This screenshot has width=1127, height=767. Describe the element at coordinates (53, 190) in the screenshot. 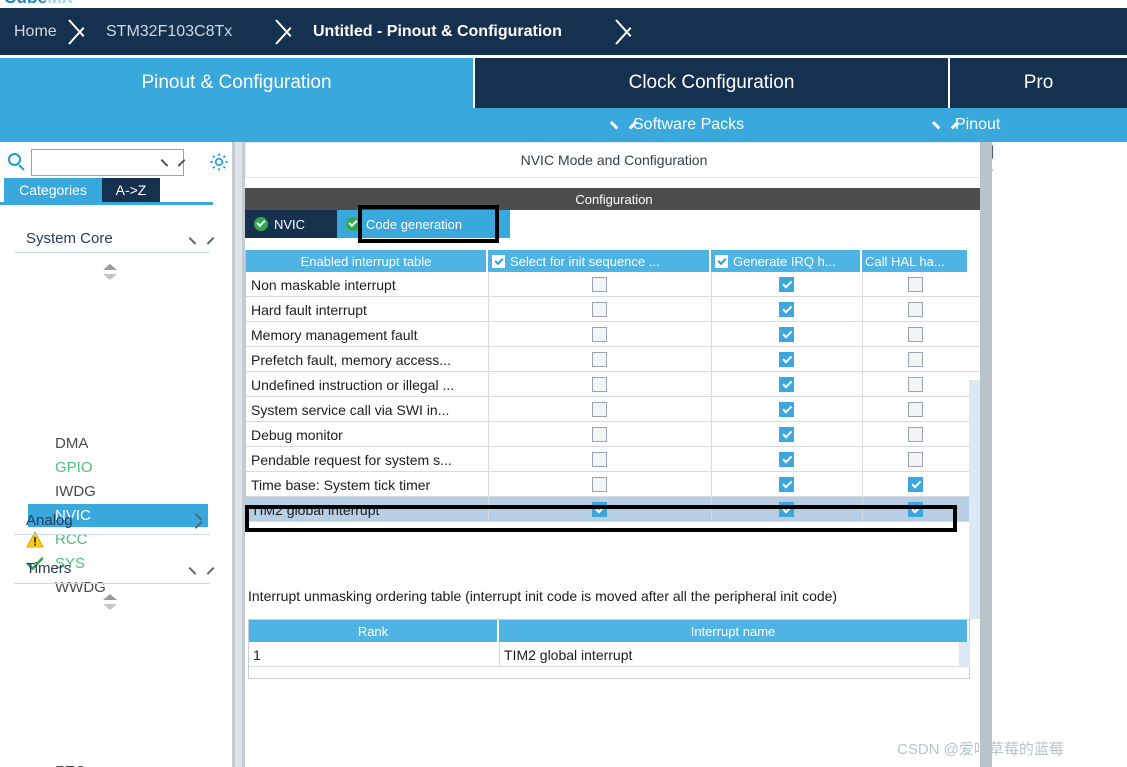

I see `sidebar-tab-categories: Categories` at that location.